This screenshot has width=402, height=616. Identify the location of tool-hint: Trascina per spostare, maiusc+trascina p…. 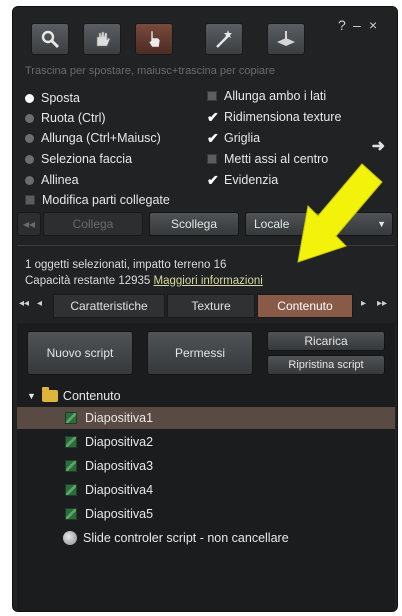
(150, 71).